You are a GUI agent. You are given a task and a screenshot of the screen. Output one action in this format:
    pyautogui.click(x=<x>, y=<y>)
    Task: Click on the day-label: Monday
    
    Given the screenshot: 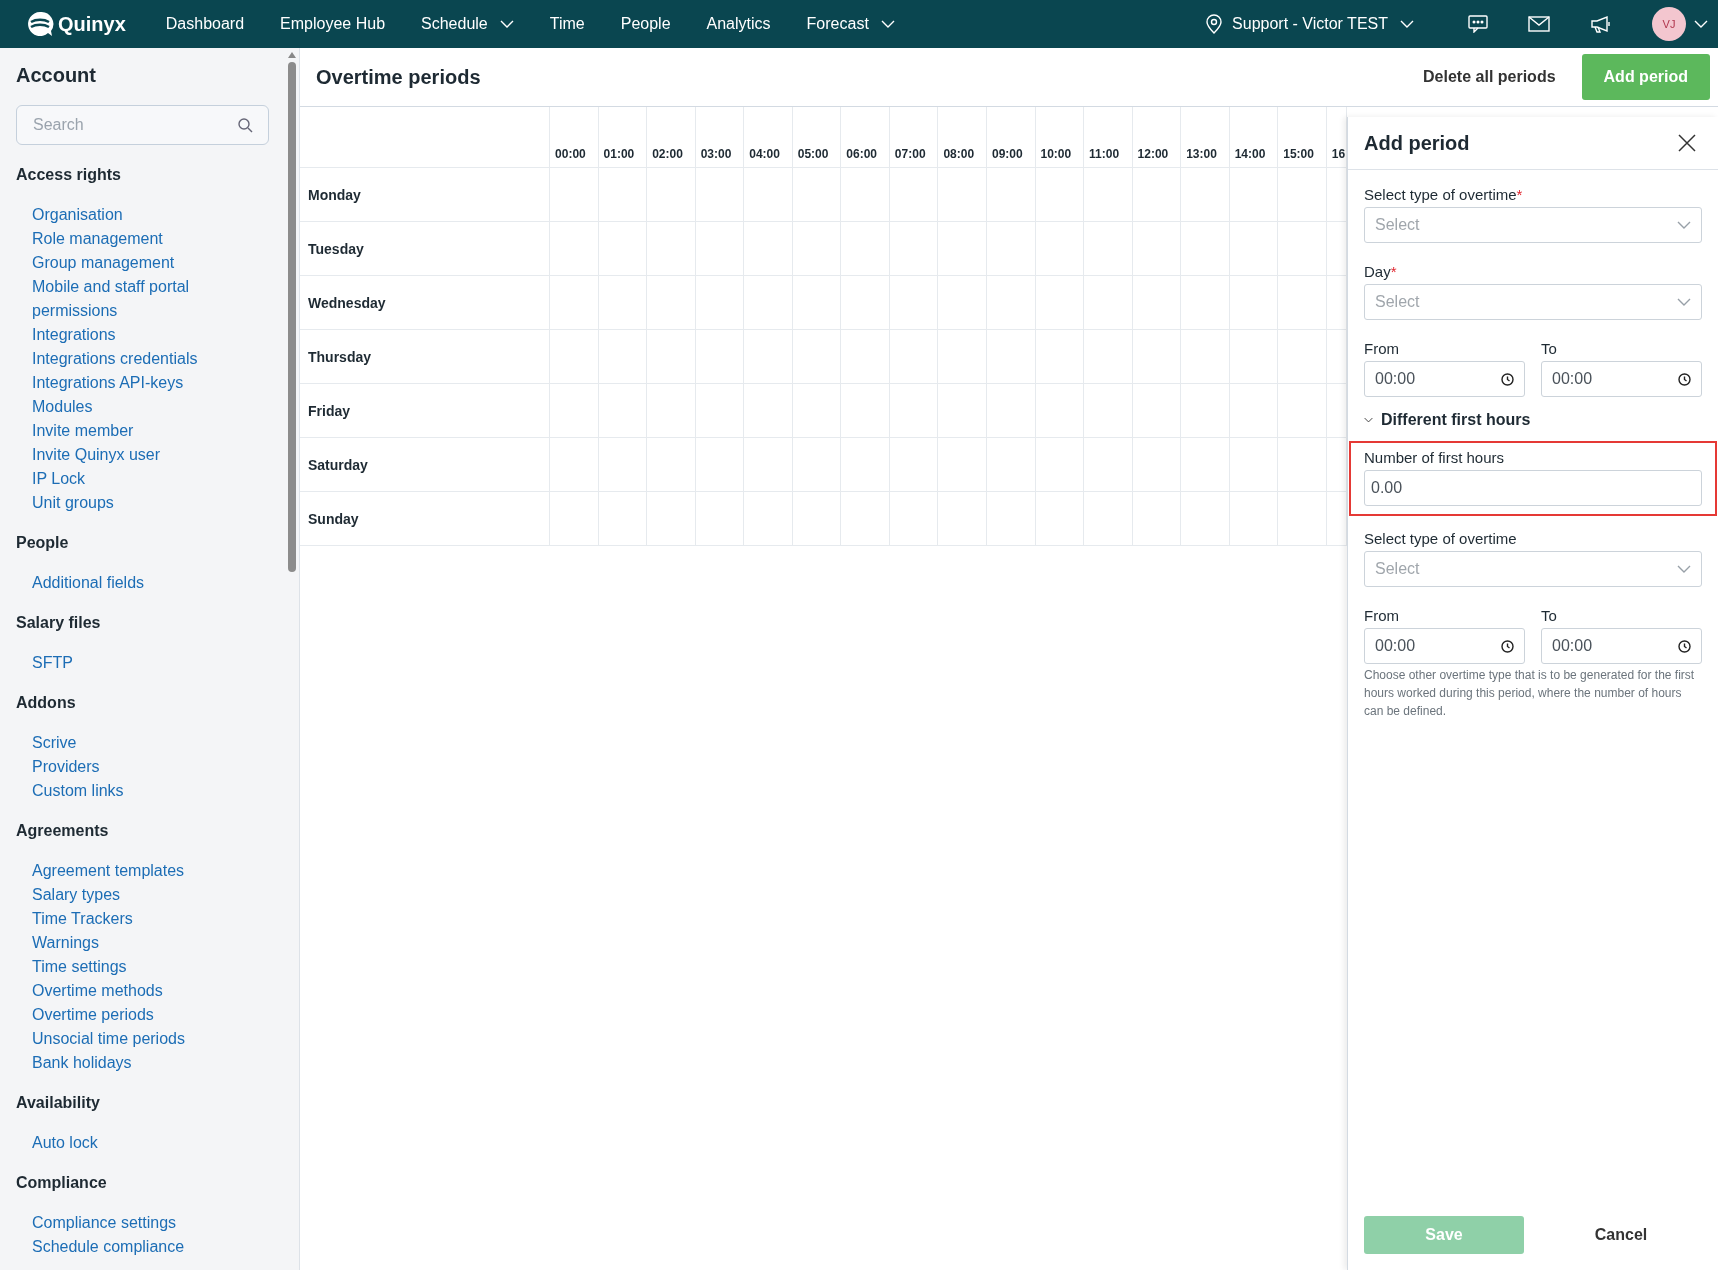 What is the action you would take?
    pyautogui.click(x=425, y=194)
    